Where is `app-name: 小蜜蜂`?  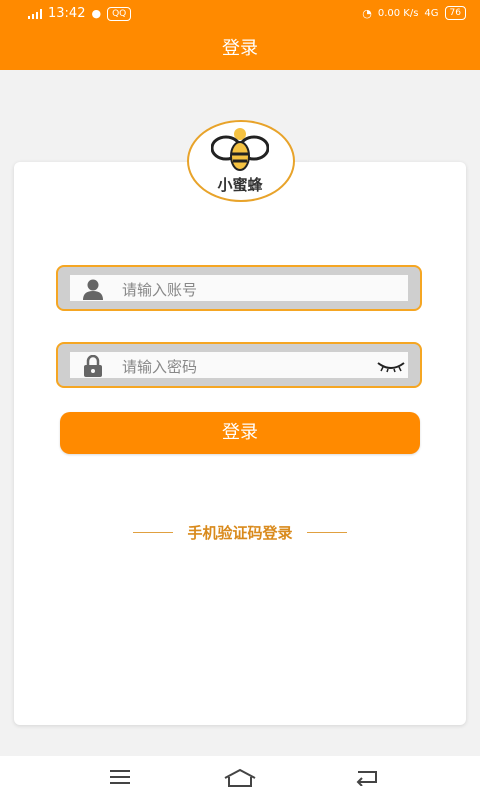
app-name: 小蜜蜂 is located at coordinates (240, 185).